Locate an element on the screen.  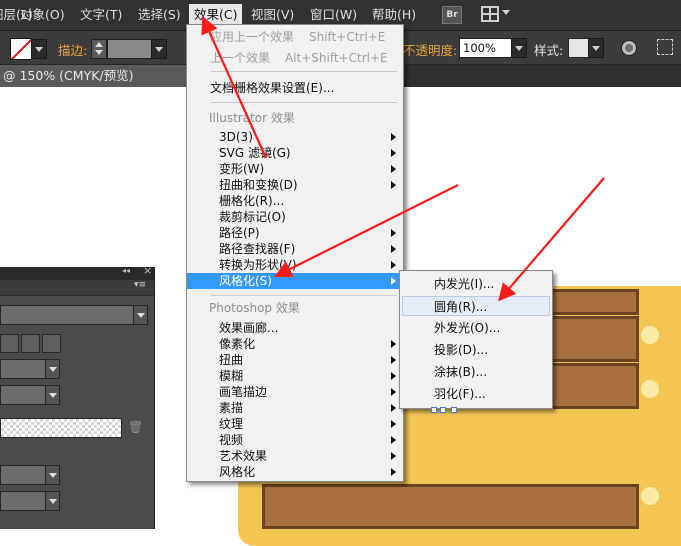
menu-stylize-photoshop: 风格化 is located at coordinates (295, 472).